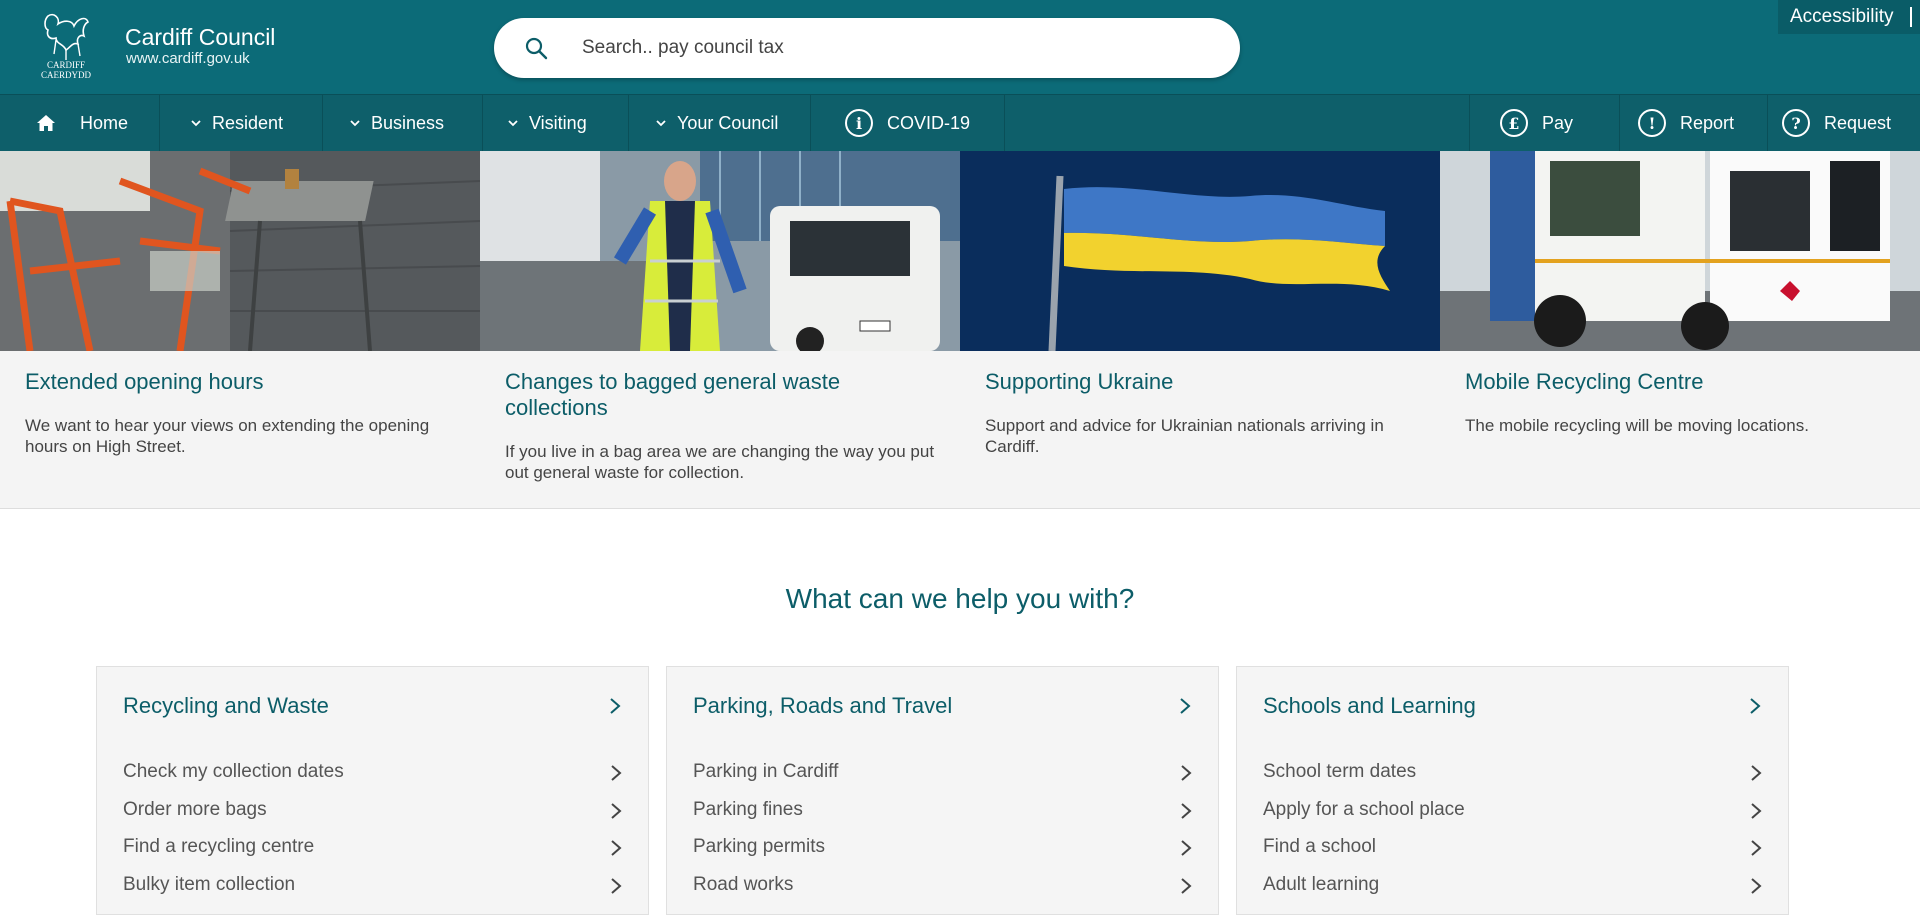  What do you see at coordinates (1364, 809) in the screenshot?
I see `link-label: Apply for a school place` at bounding box center [1364, 809].